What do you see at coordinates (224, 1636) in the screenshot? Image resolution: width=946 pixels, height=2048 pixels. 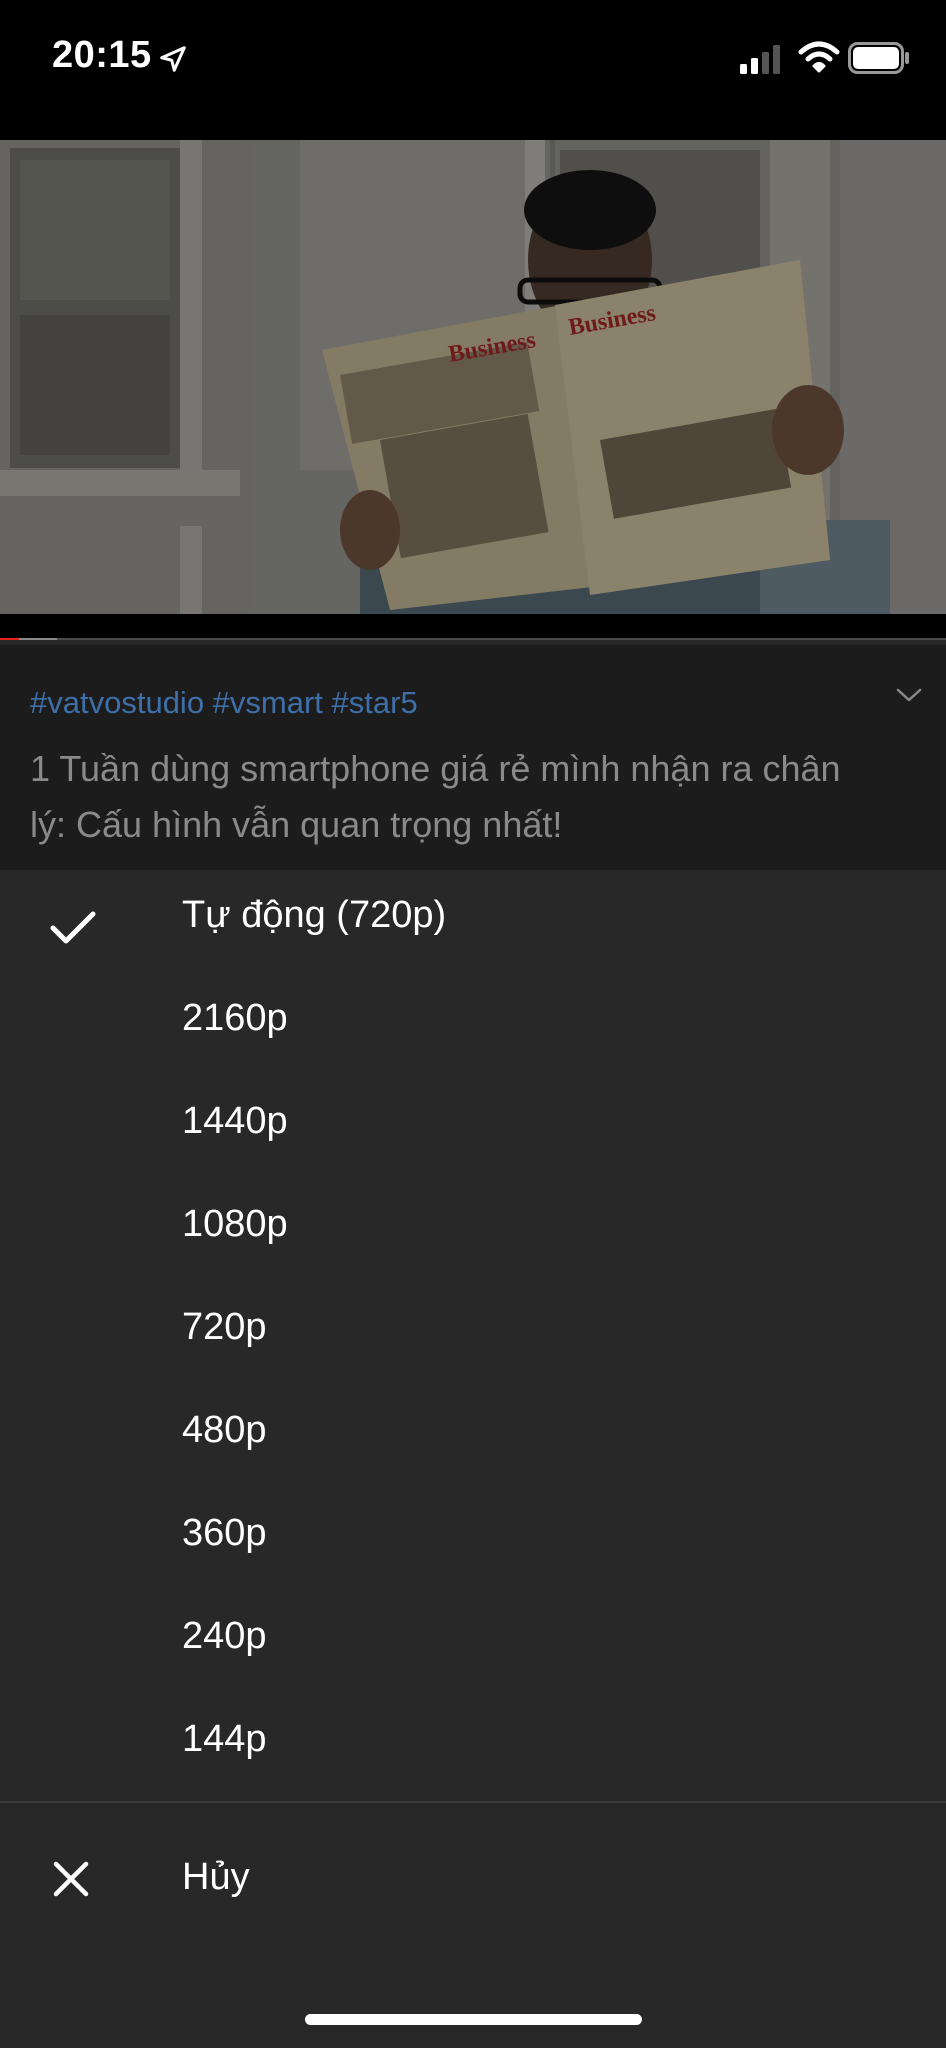 I see `quality-option-label: 240p` at bounding box center [224, 1636].